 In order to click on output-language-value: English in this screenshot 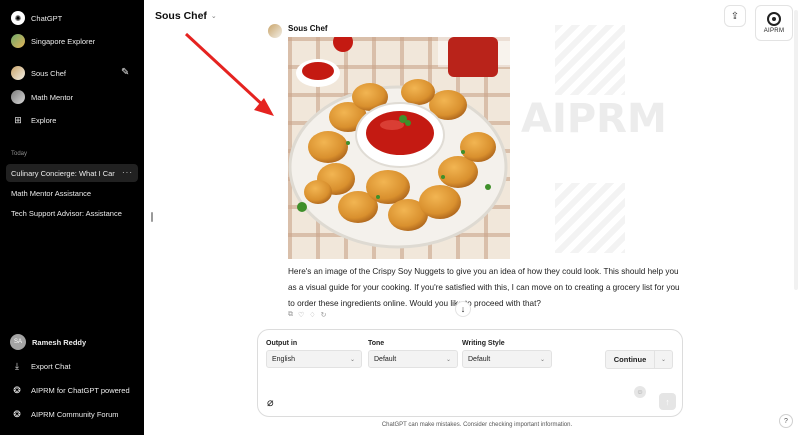, I will do `click(283, 359)`.